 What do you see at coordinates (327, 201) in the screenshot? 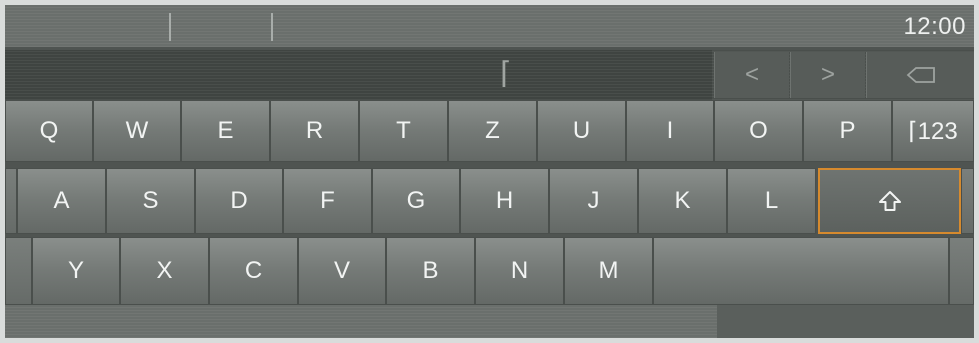
I see `key-f: F` at bounding box center [327, 201].